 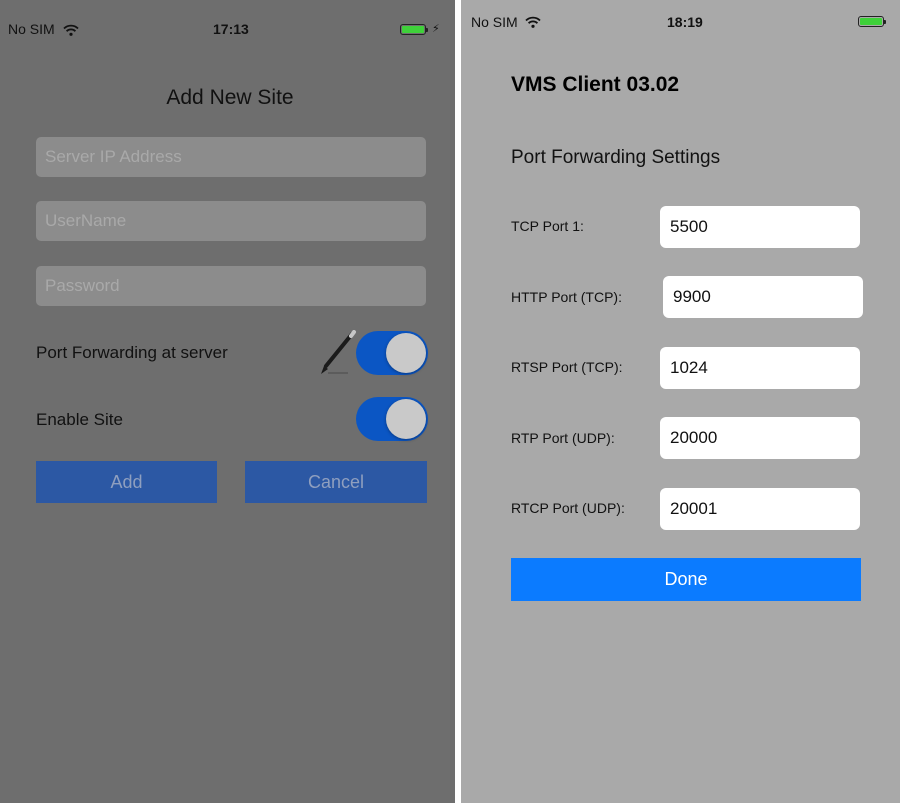 I want to click on server-ip-field, so click(x=231, y=157).